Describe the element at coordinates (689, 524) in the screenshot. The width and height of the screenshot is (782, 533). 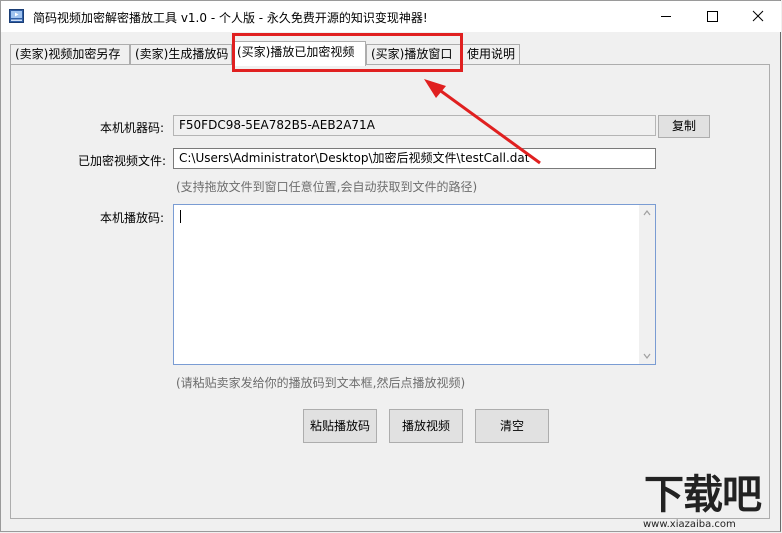
I see `watermark-url: www.xiazaiba.com` at that location.